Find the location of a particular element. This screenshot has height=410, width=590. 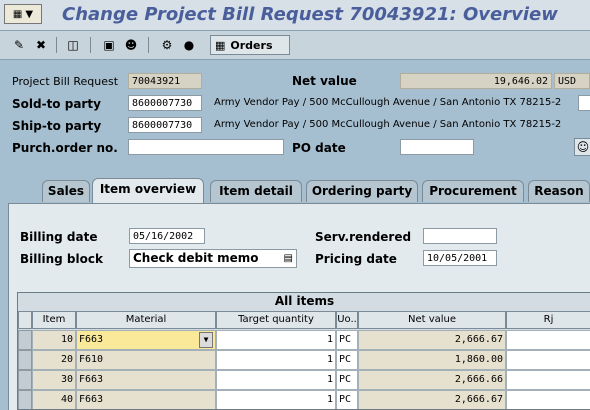

pricing-date-field: 10/05/2001 is located at coordinates (460, 258).